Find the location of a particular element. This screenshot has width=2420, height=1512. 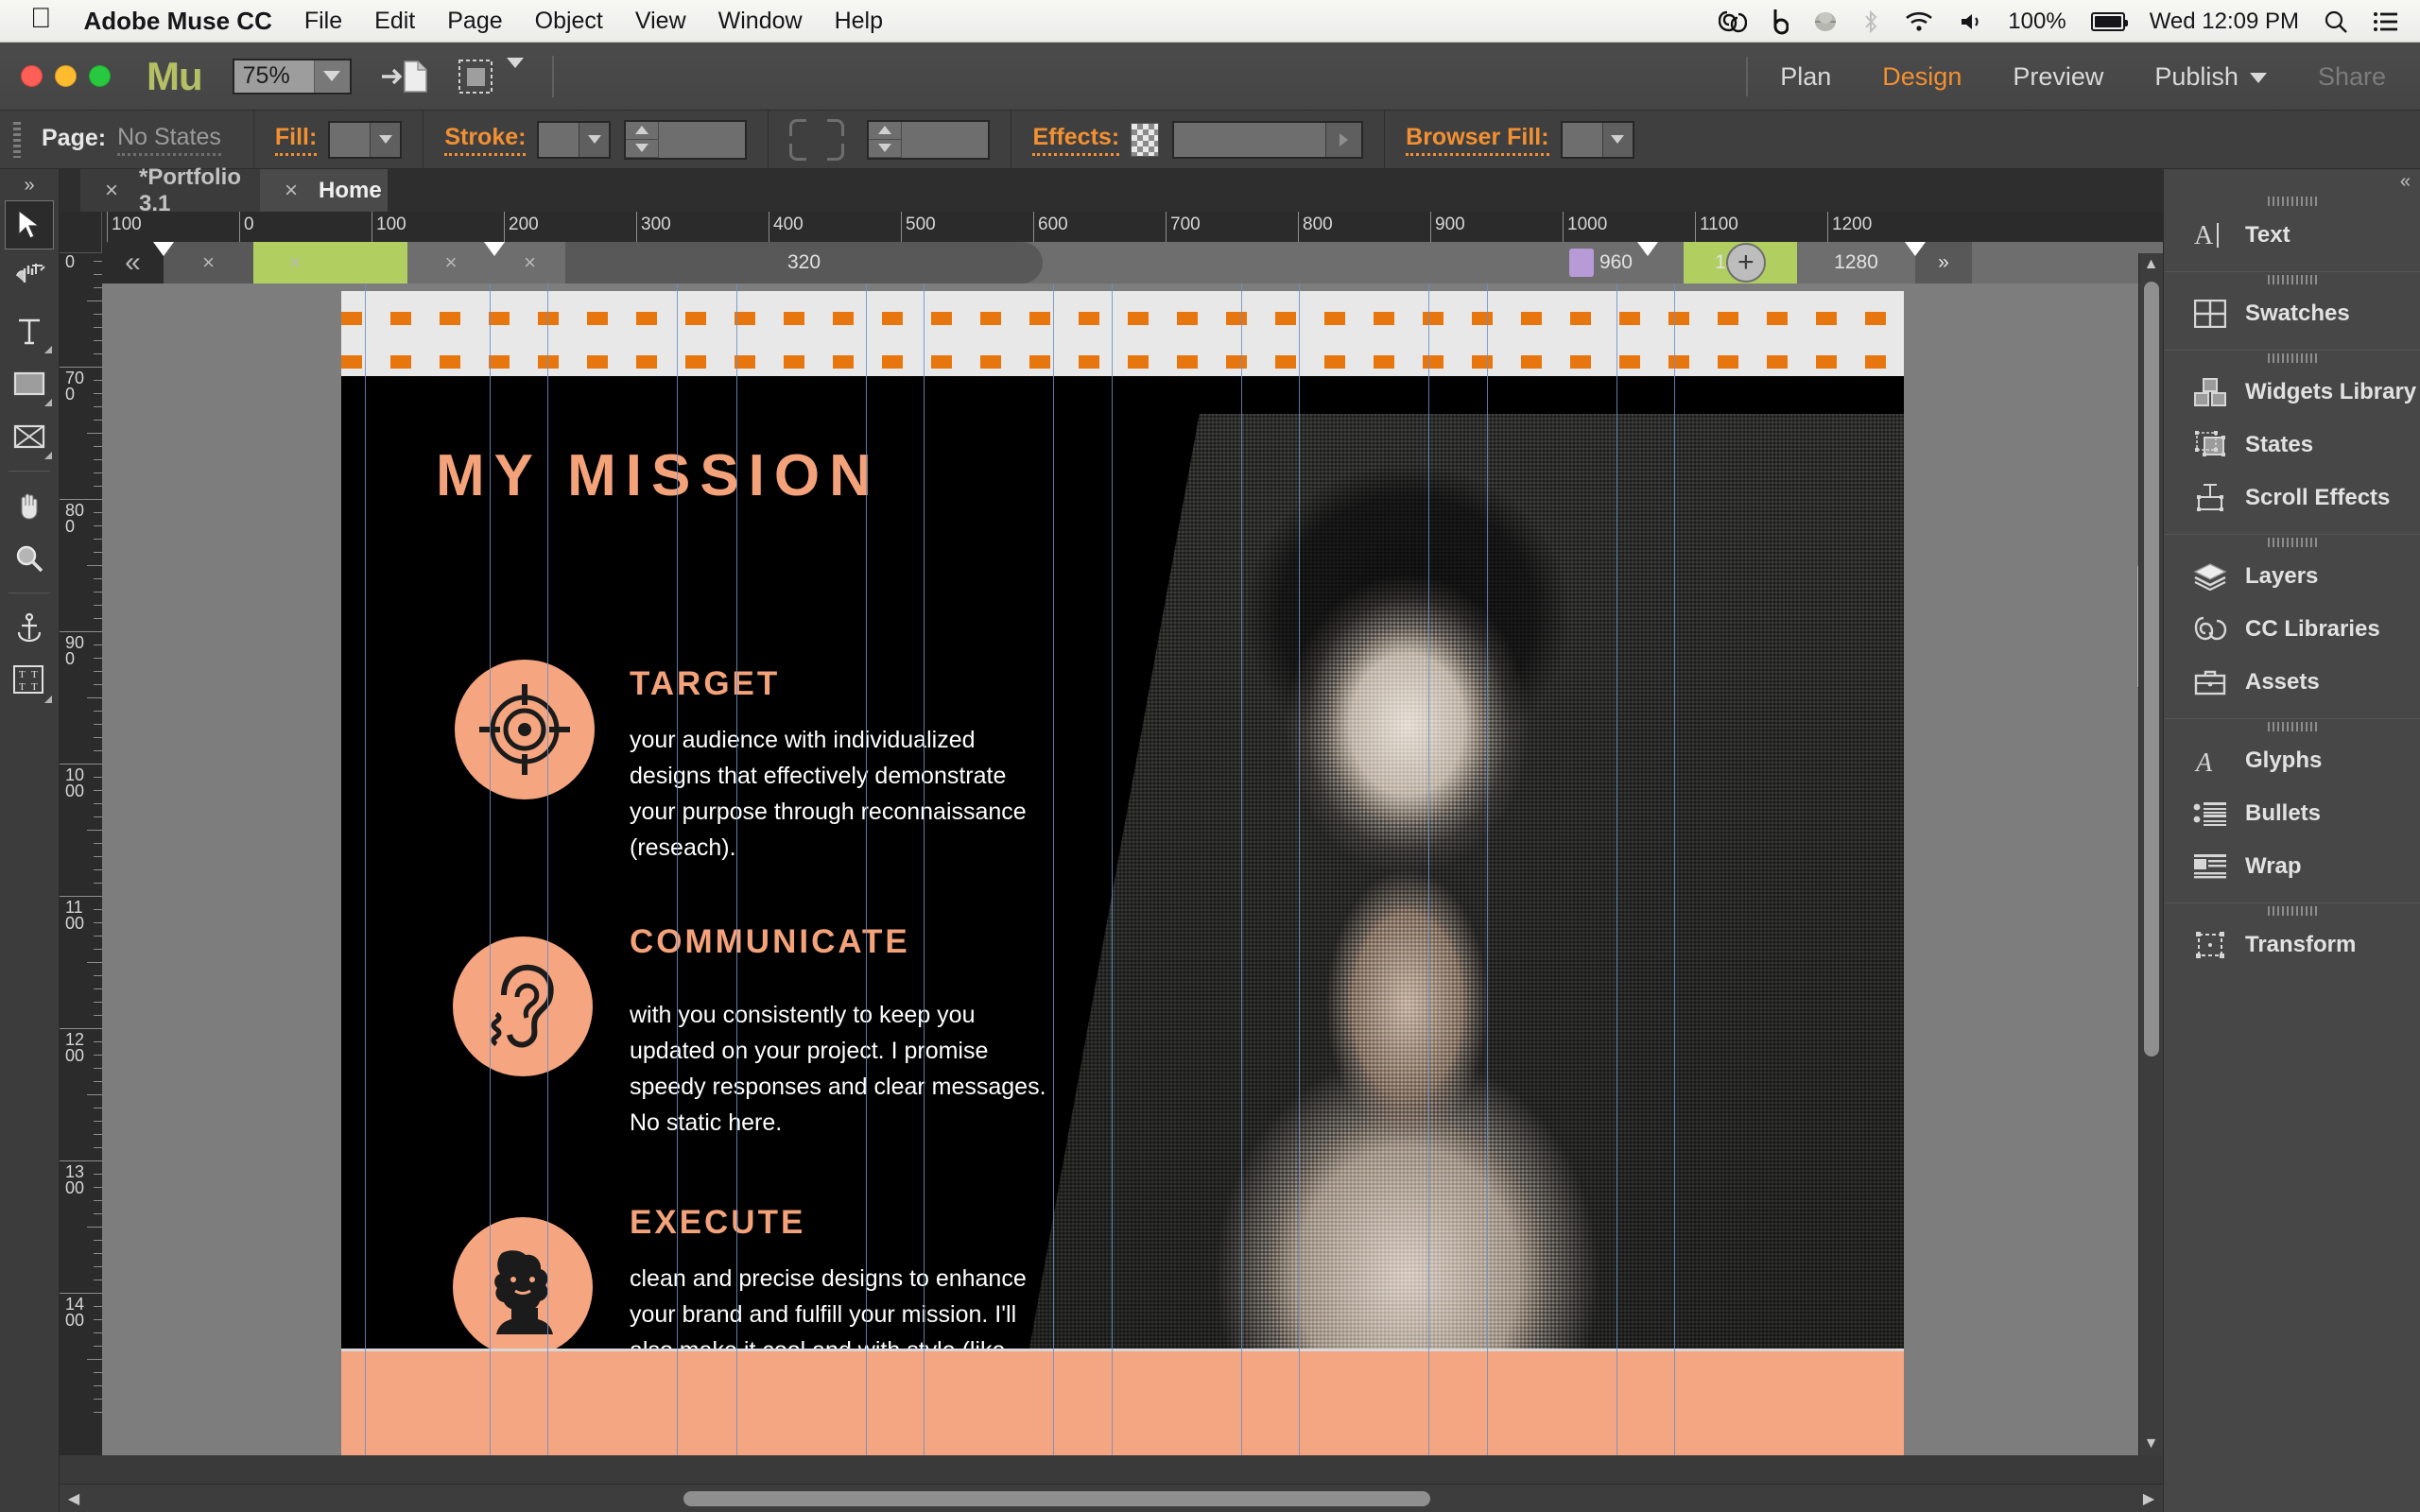

vertical-ruler: 600 700 800 900 1000 1100 1200 1300 1400 is located at coordinates (81, 854).